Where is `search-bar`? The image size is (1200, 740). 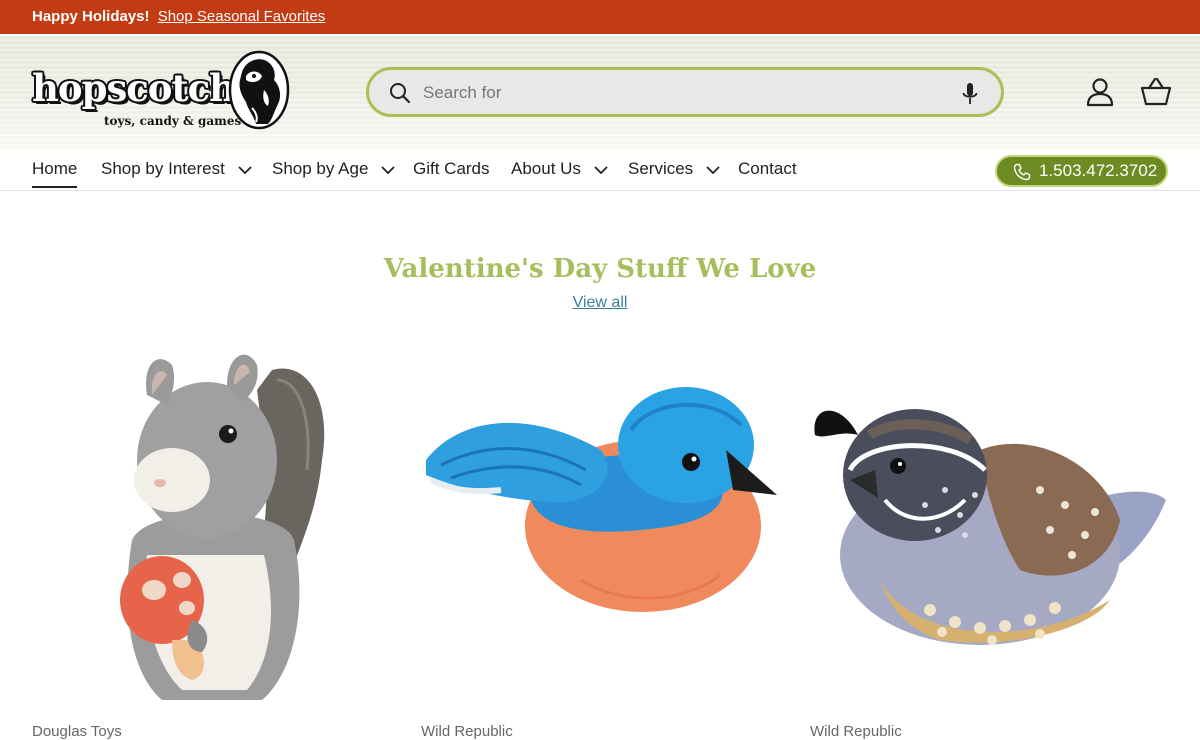 search-bar is located at coordinates (685, 92).